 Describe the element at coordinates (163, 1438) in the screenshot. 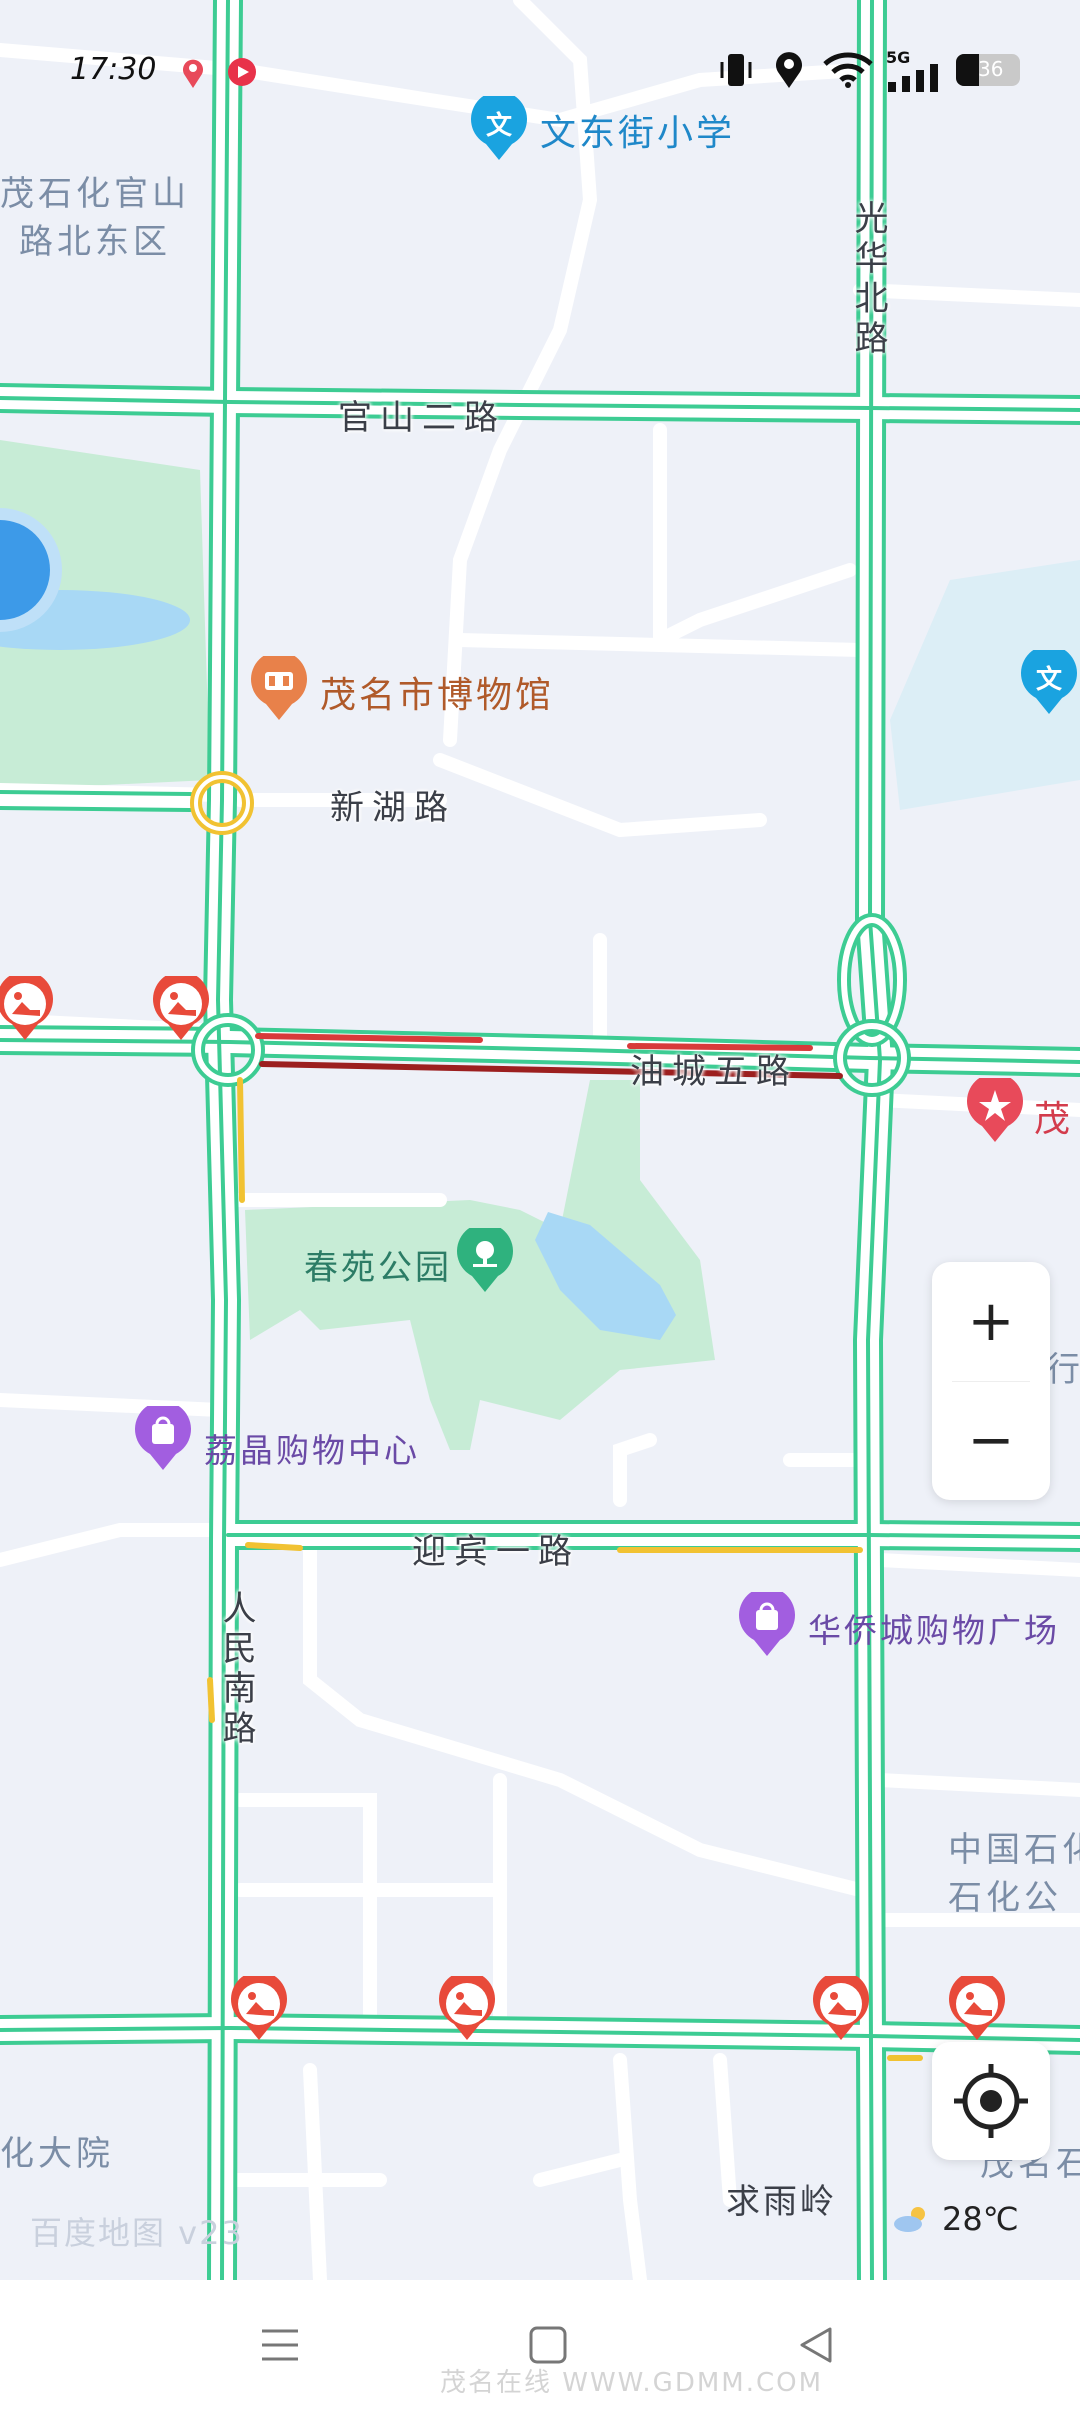

I see `shopping-pin-icon-left` at that location.